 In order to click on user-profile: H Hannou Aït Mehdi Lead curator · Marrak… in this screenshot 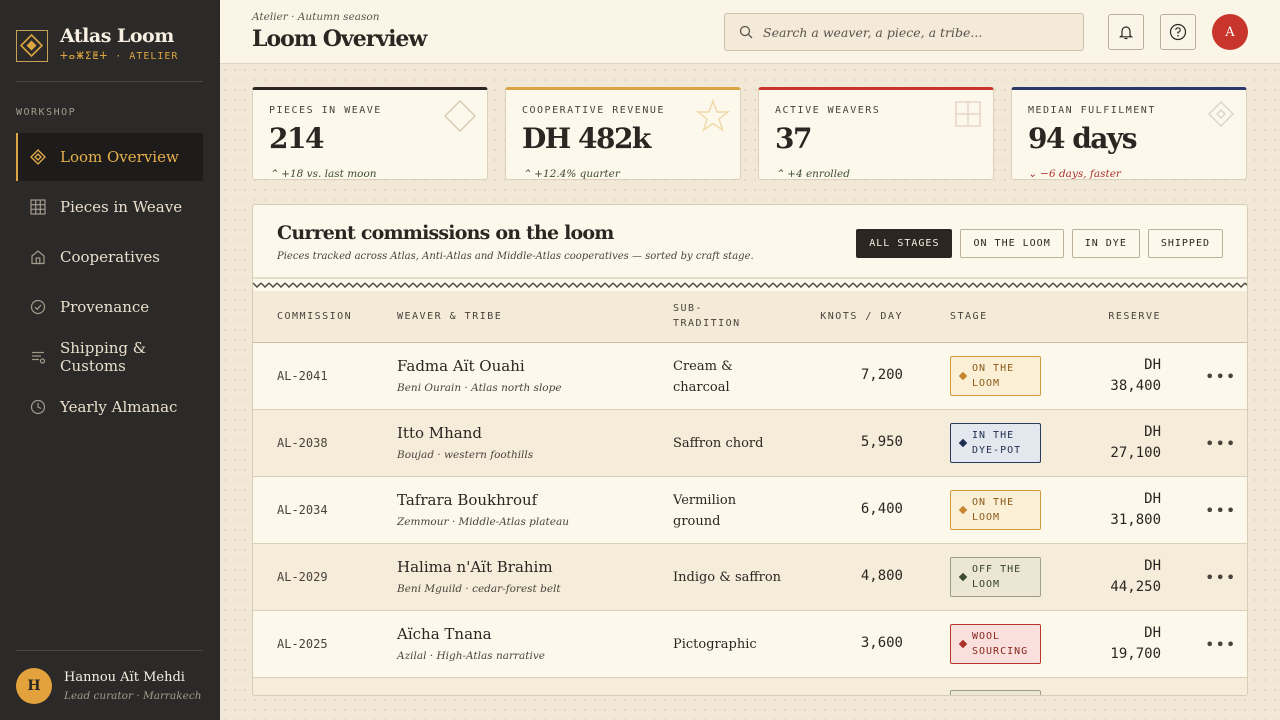, I will do `click(109, 686)`.